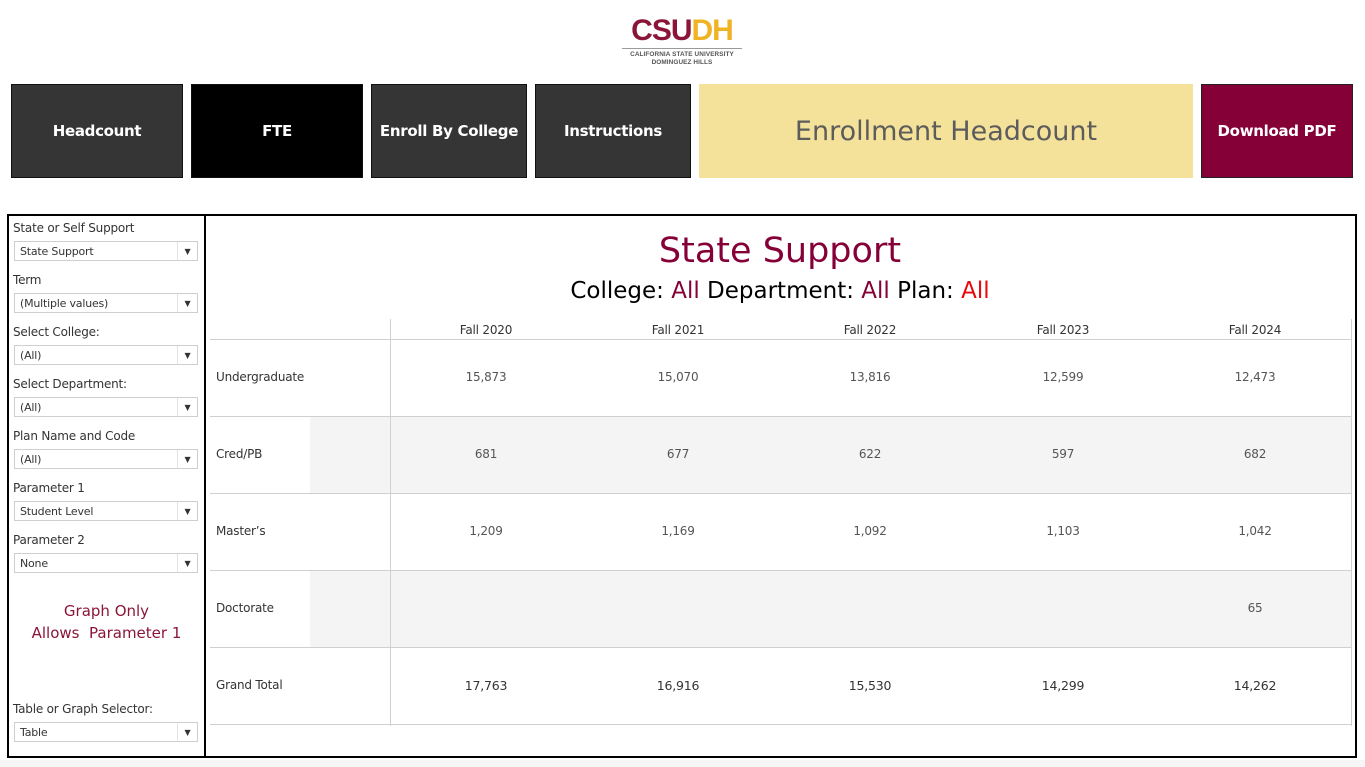  What do you see at coordinates (106, 611) in the screenshot?
I see `graph-note-line-1: Graph Only` at bounding box center [106, 611].